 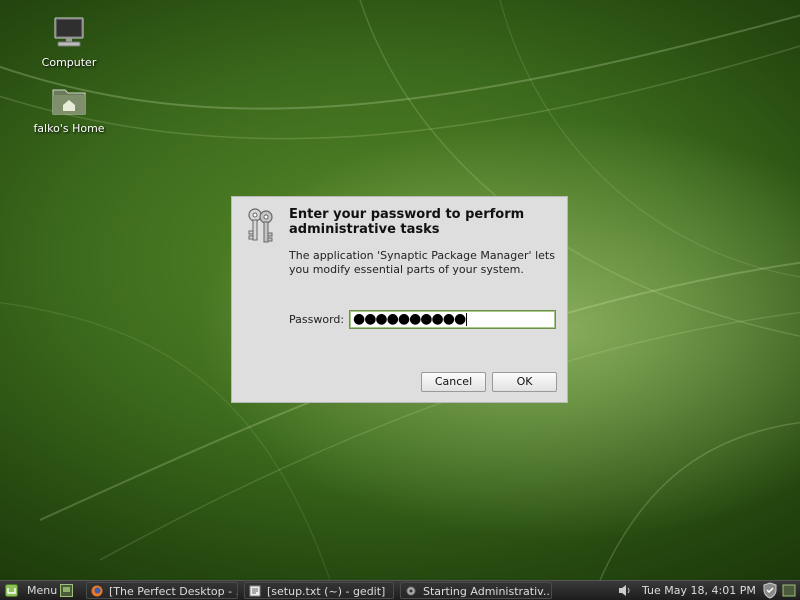 I want to click on clock: Tue May 18, 4:01 PM, so click(x=700, y=590).